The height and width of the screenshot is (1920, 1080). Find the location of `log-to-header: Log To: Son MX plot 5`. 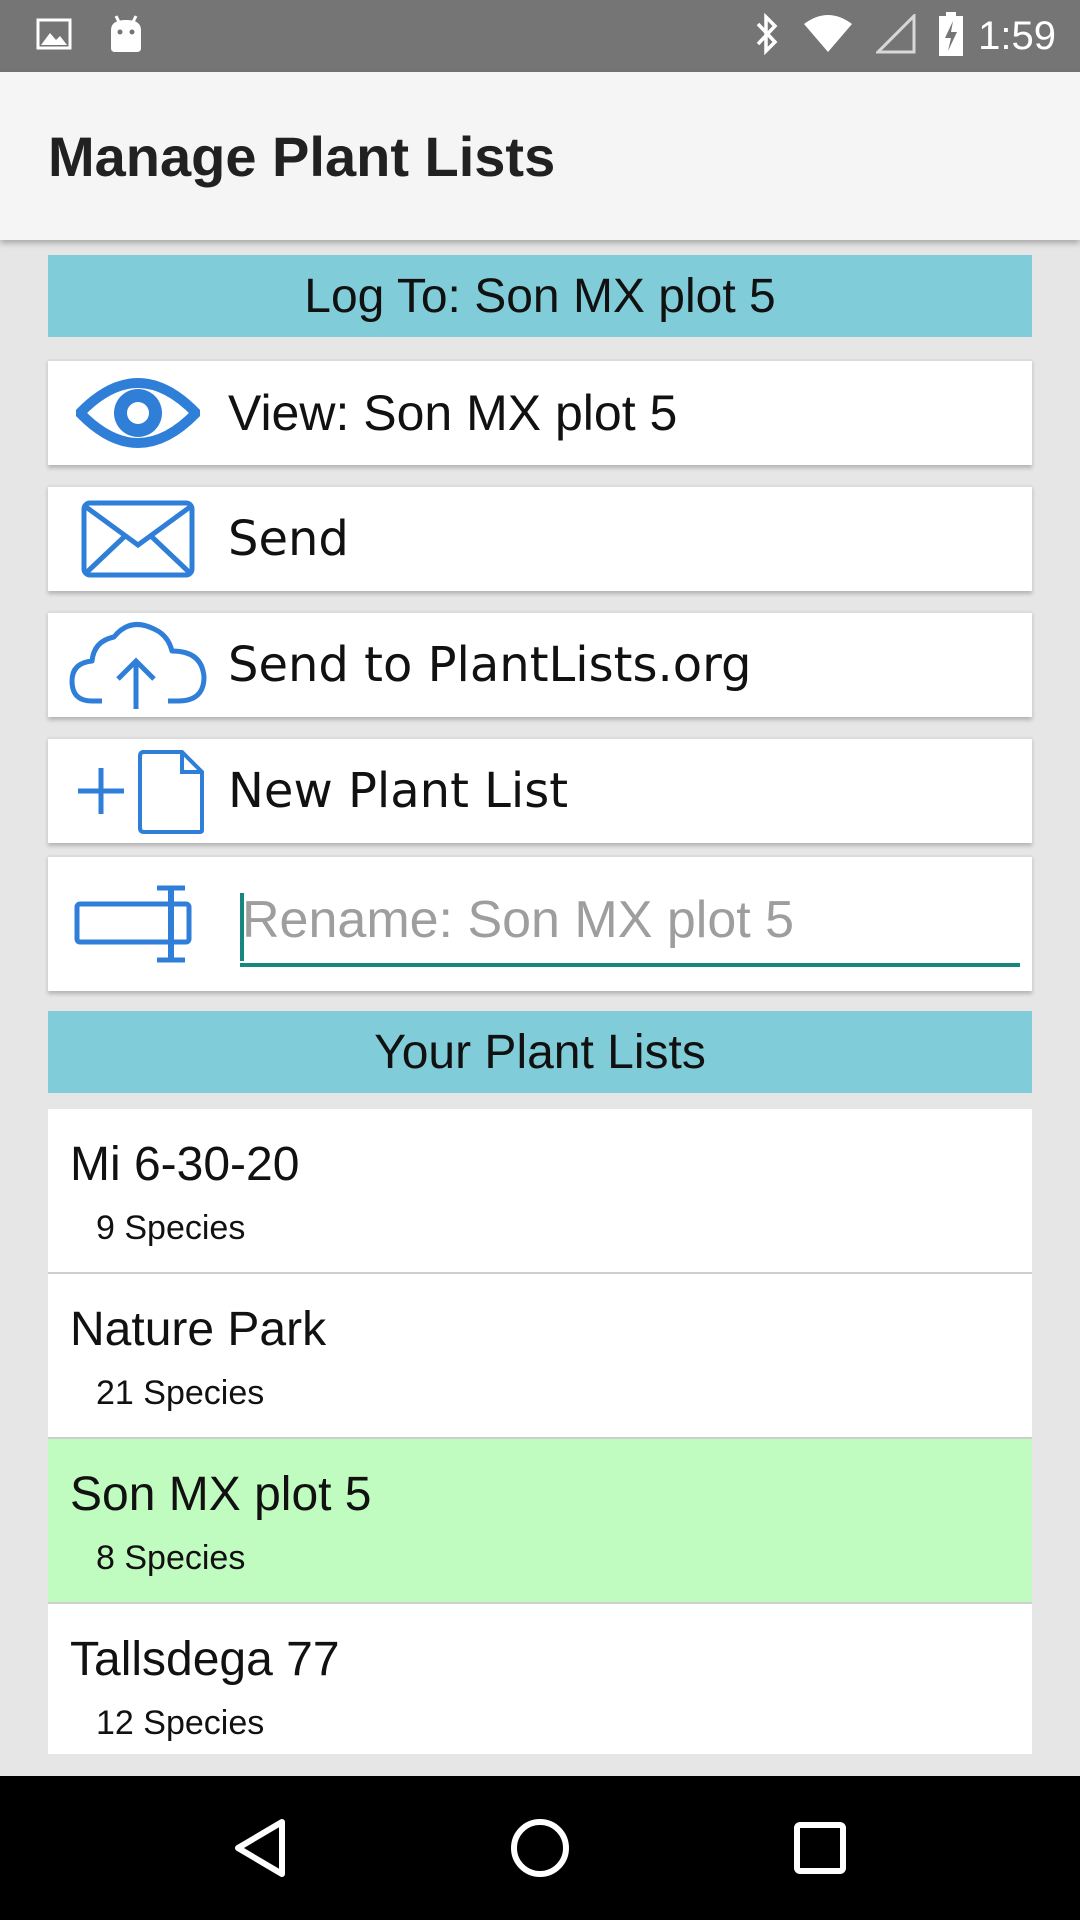

log-to-header: Log To: Son MX plot 5 is located at coordinates (540, 296).